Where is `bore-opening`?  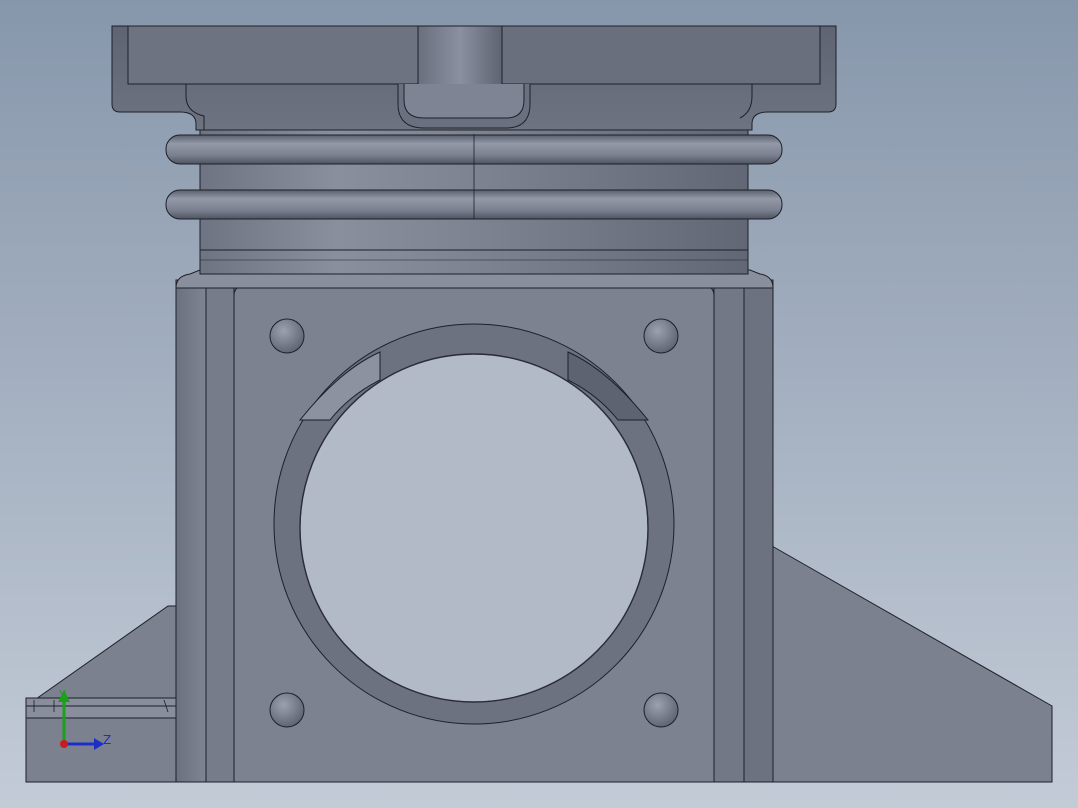
bore-opening is located at coordinates (474, 528).